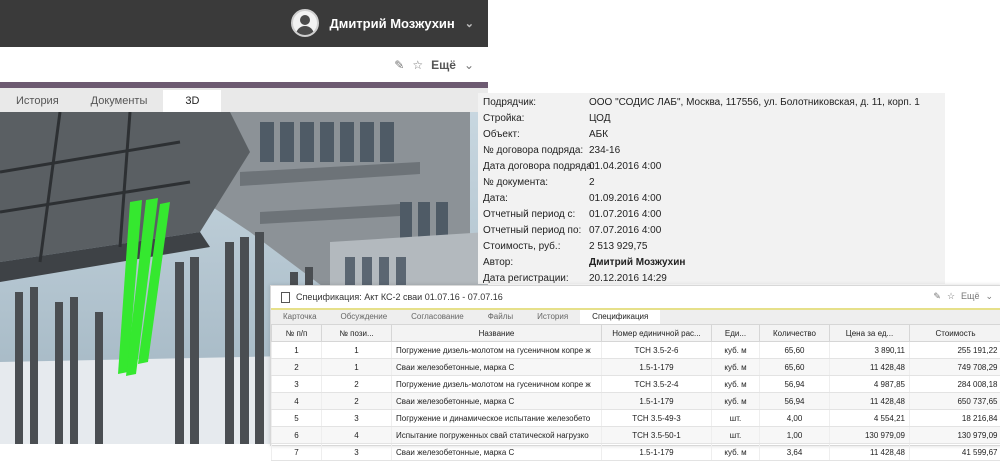 Image resolution: width=1000 pixels, height=461 pixels. I want to click on info-label: Дата договора подряда:, so click(539, 166).